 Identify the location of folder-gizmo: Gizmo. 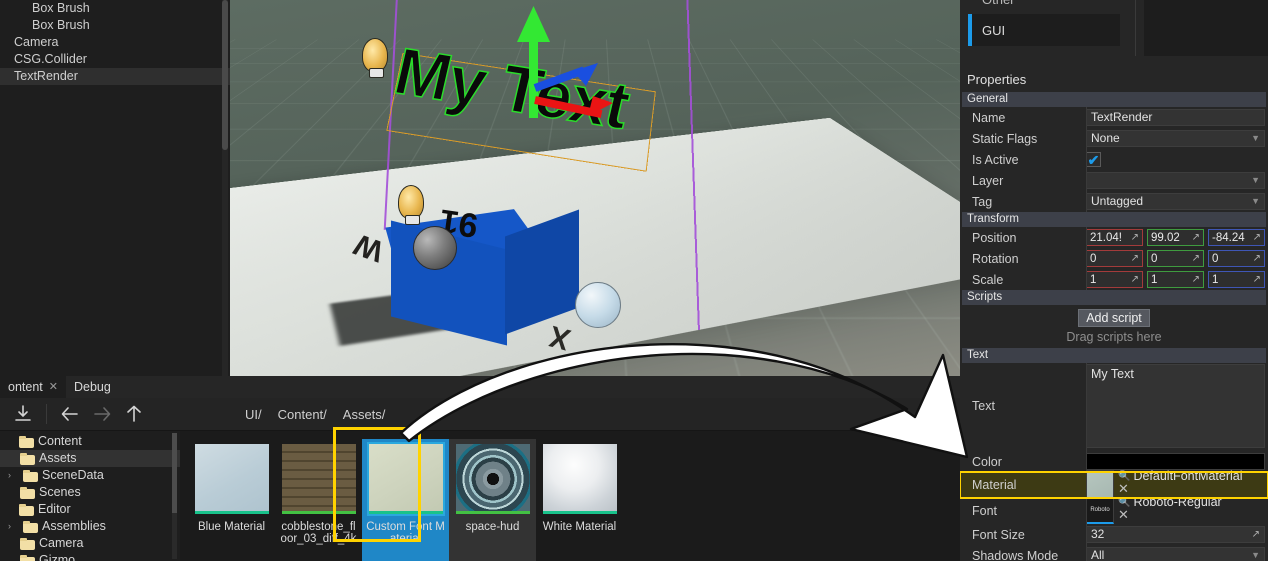
(90, 556).